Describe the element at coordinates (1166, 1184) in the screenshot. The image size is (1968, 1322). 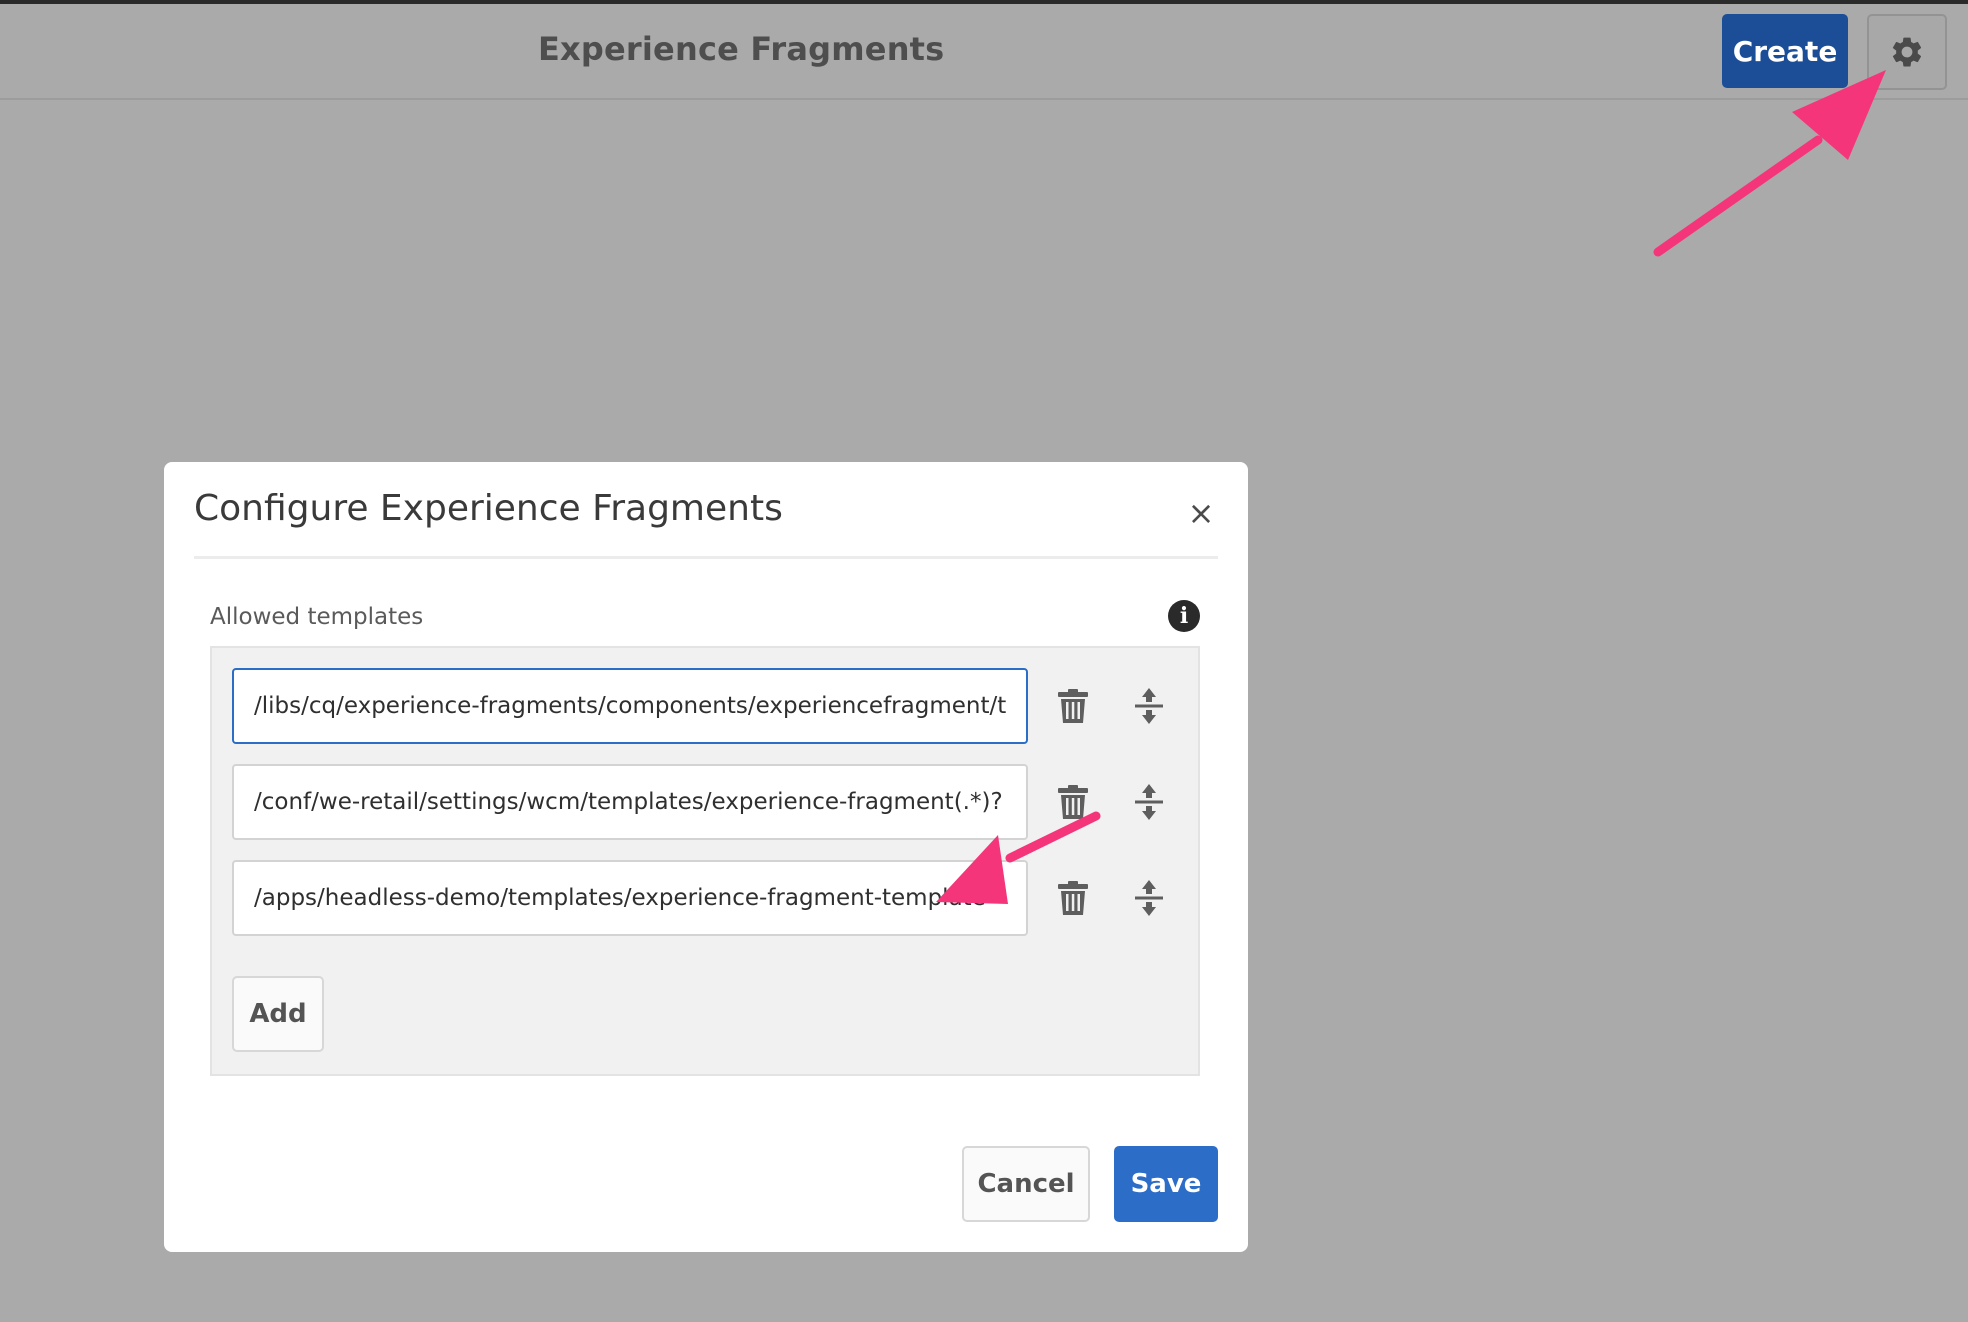
I see `save-button: Save` at that location.